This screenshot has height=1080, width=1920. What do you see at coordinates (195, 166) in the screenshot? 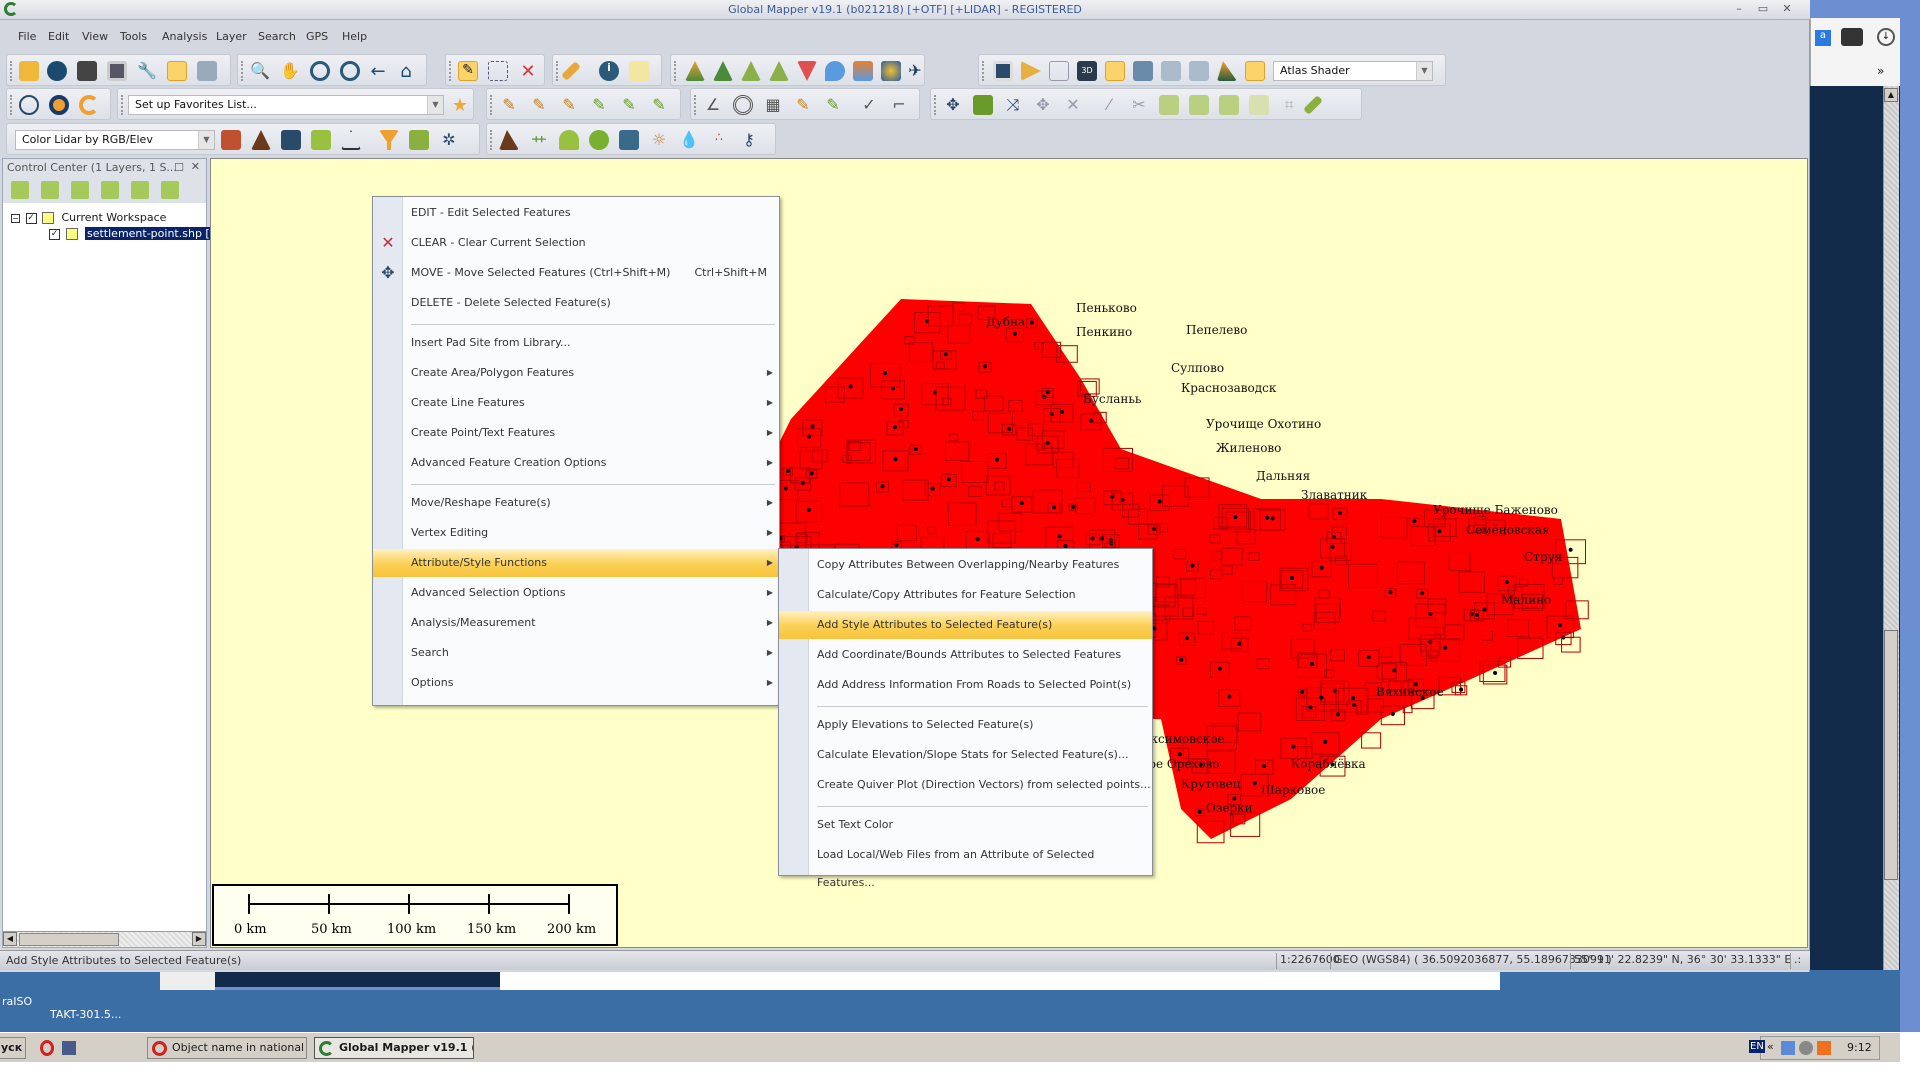
I see `close-panel-icon: ✕` at bounding box center [195, 166].